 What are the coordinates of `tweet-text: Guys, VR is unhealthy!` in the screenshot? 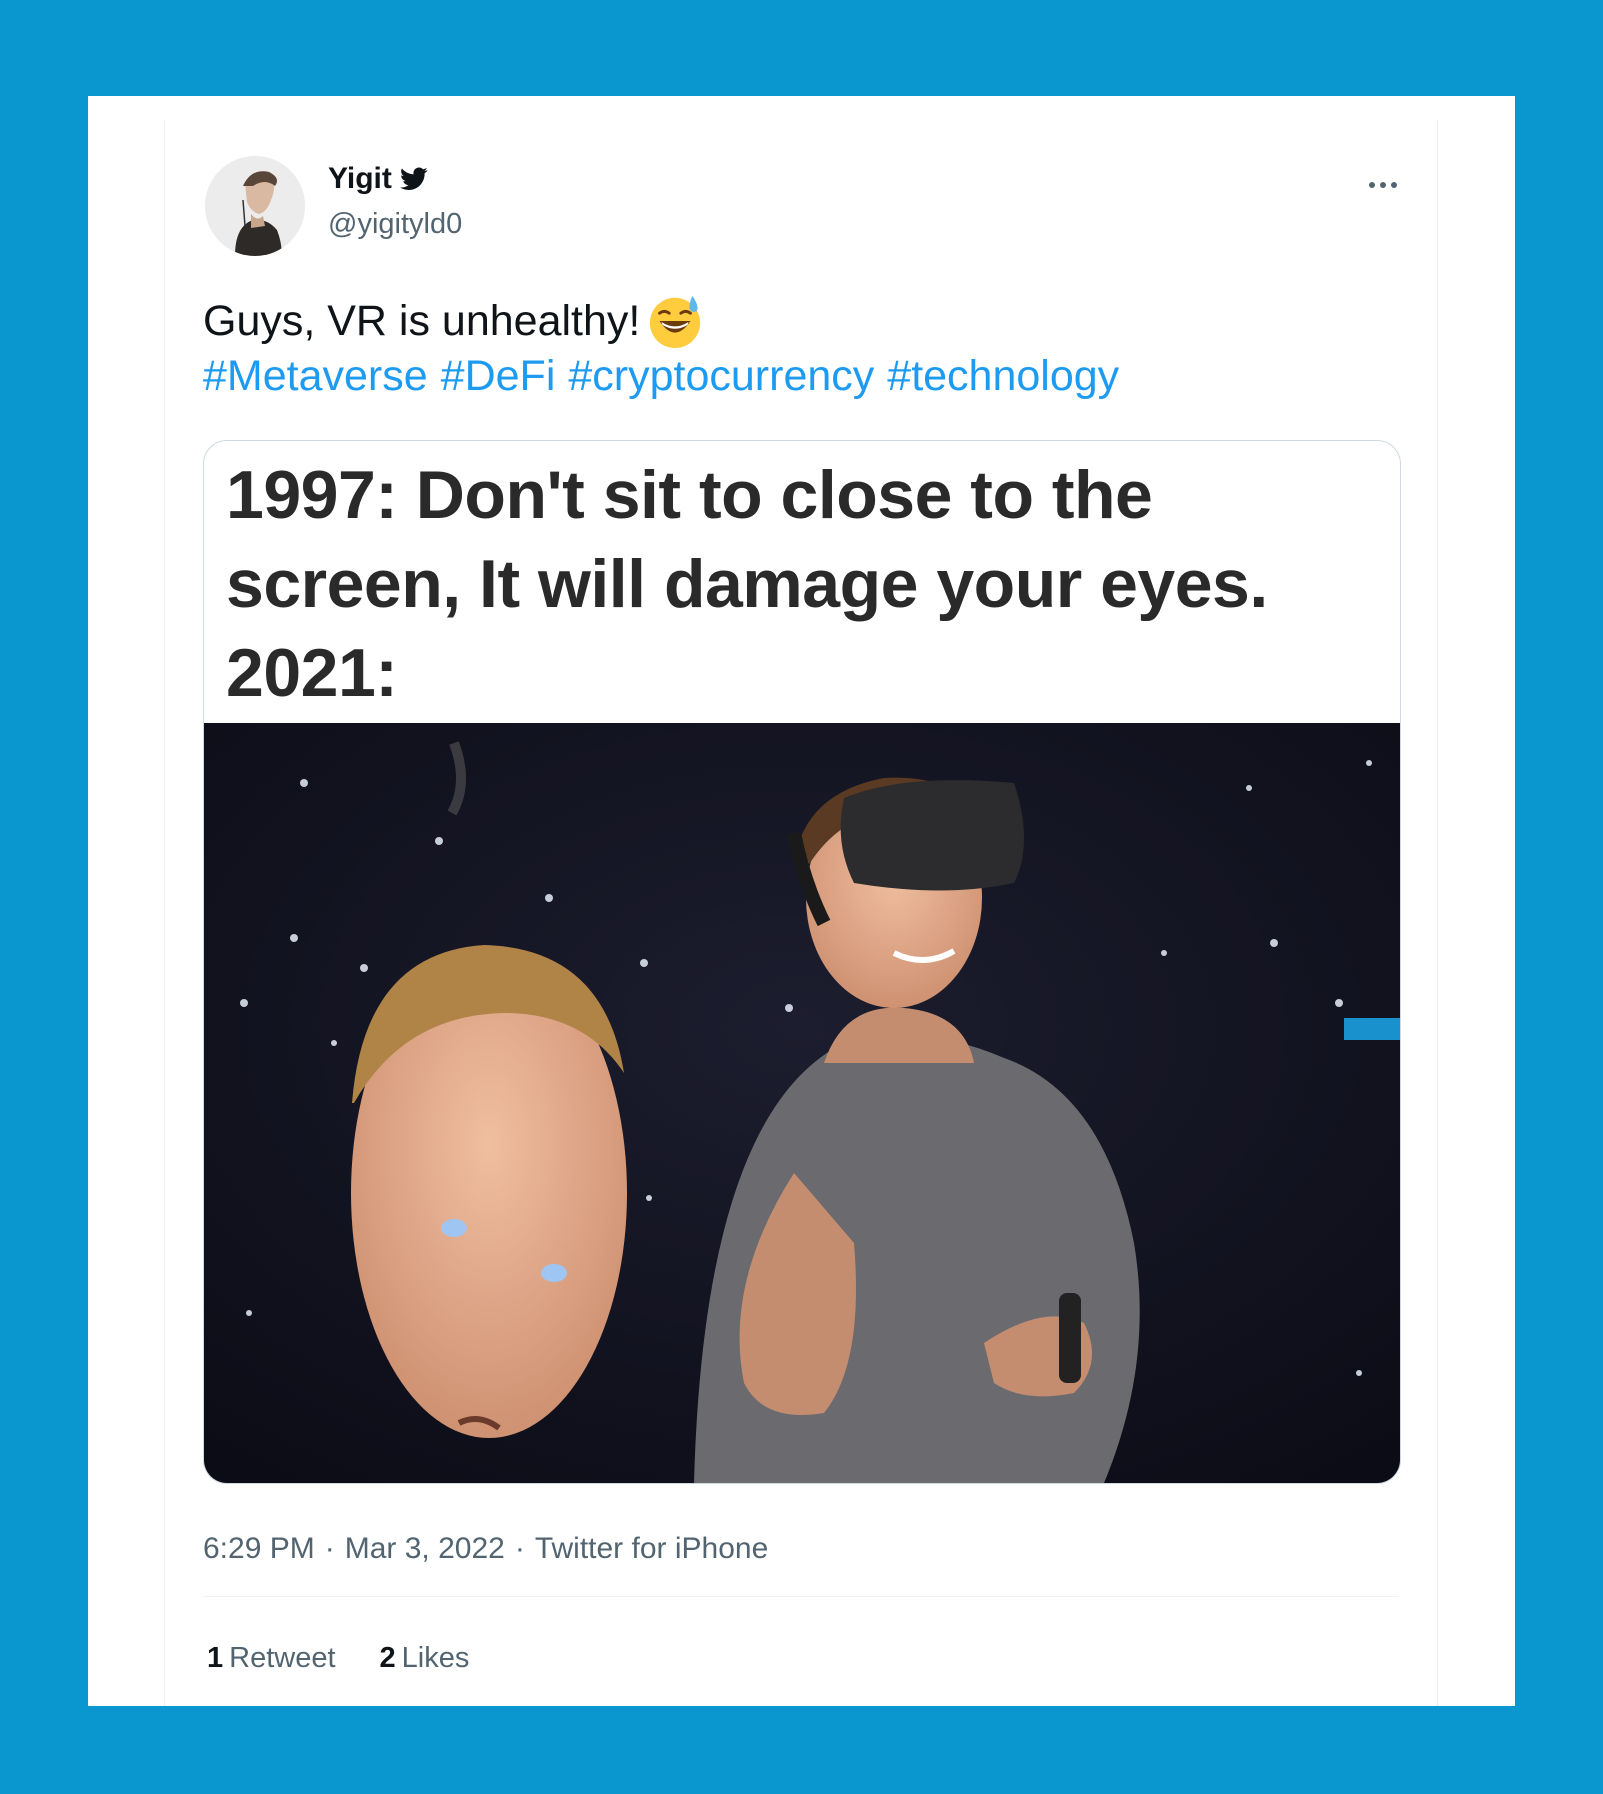 It's located at (453, 321).